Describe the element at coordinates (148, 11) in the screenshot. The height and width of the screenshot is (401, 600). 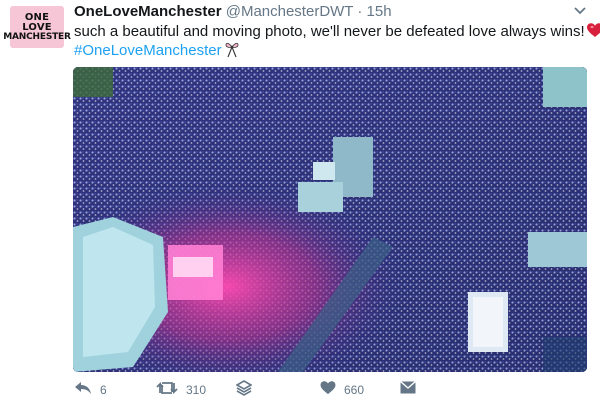
I see `display-name: OneLoveManchester` at that location.